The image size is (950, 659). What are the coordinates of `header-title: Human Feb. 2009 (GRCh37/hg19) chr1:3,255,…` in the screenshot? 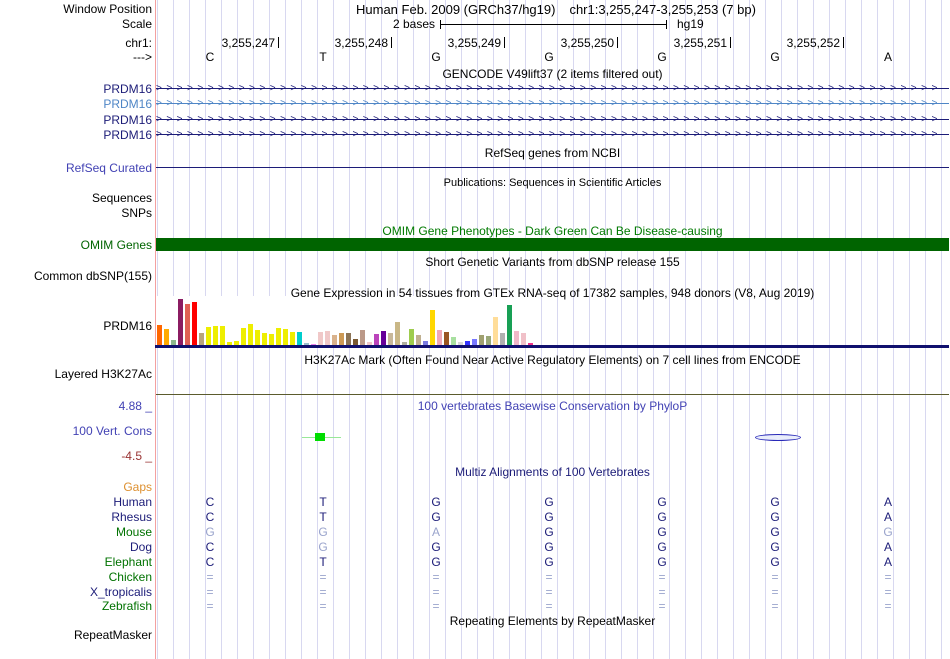 It's located at (563, 9).